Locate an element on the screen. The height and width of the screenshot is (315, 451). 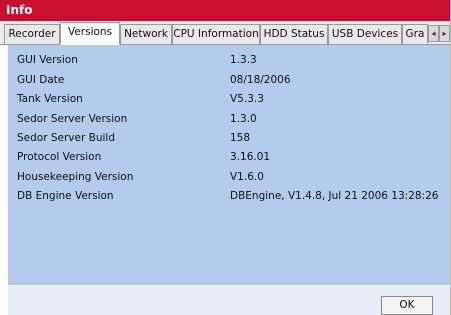
version-label: Sedor Server Build is located at coordinates (66, 138).